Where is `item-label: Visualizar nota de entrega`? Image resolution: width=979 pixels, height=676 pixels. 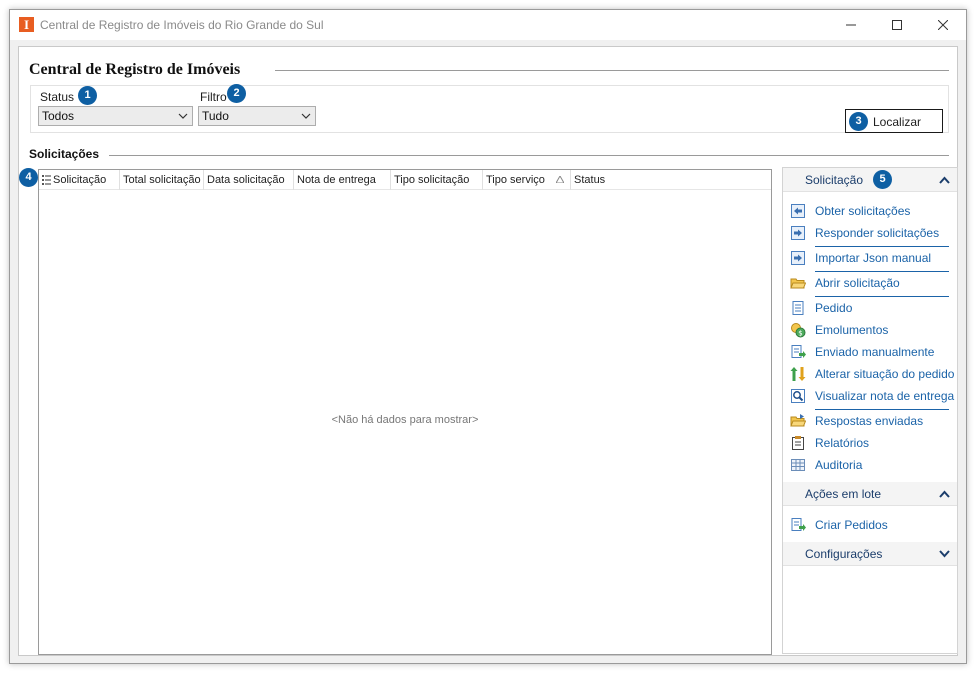 item-label: Visualizar nota de entrega is located at coordinates (885, 396).